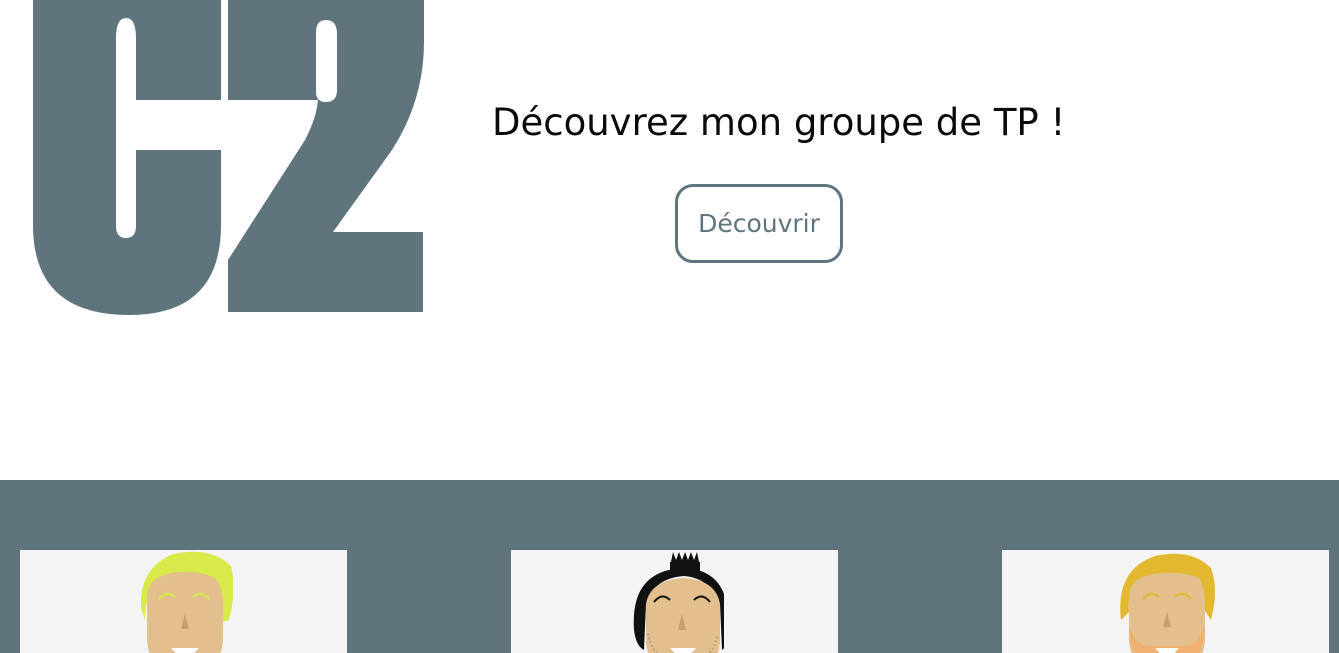 This screenshot has height=653, width=1339. I want to click on avatar-black-topknot-icon, so click(678, 602).